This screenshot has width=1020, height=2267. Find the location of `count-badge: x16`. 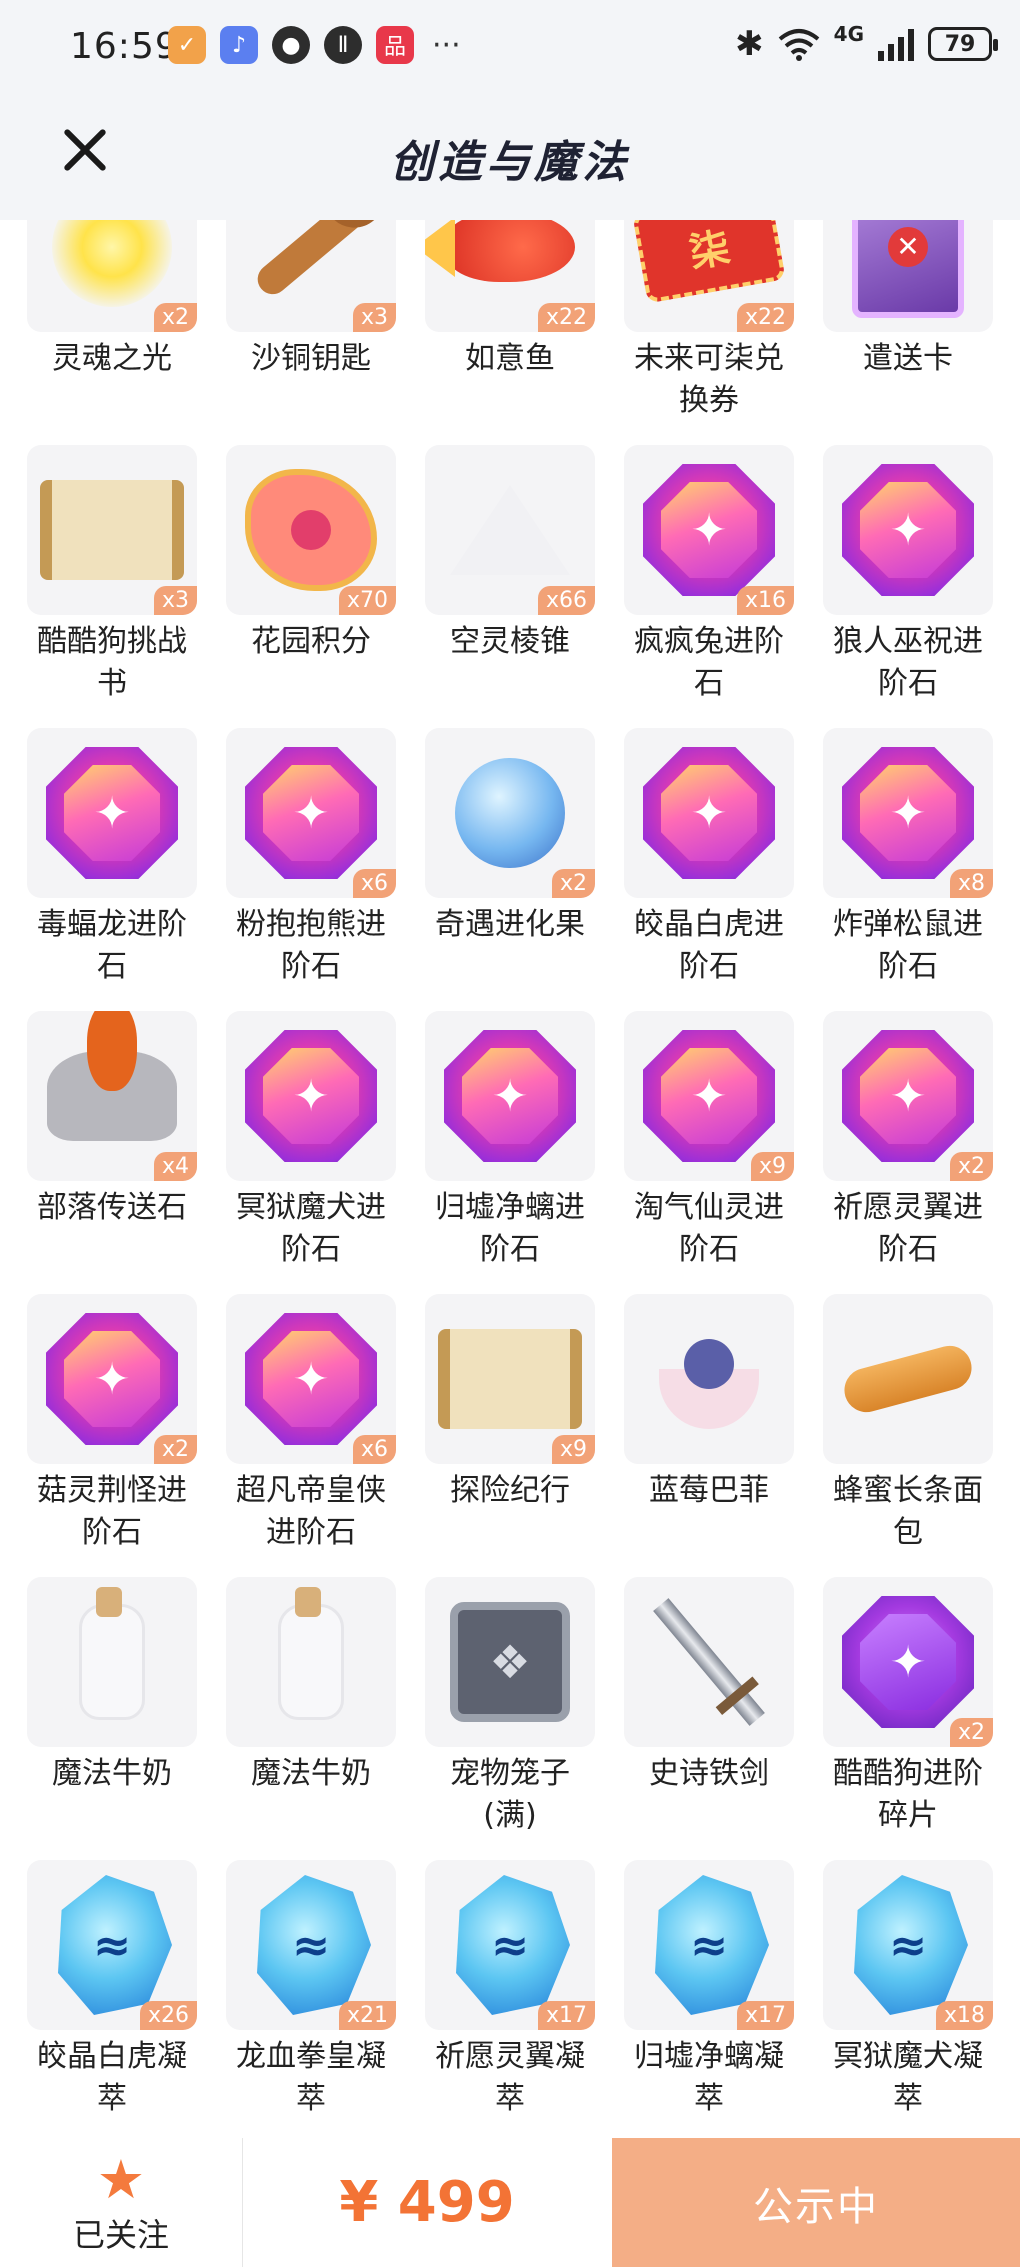

count-badge: x16 is located at coordinates (765, 600).